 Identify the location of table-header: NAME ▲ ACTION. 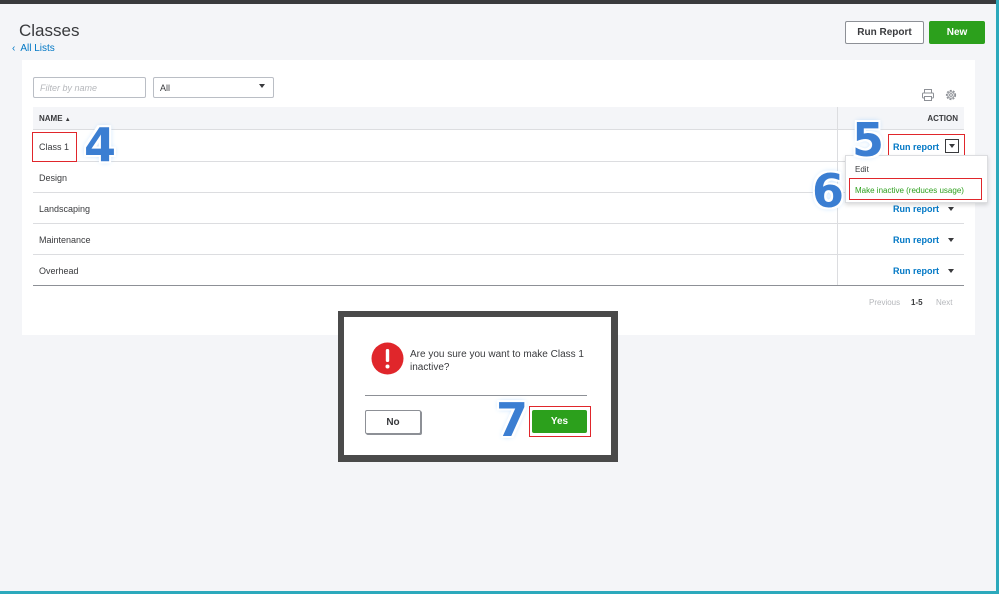
(498, 118).